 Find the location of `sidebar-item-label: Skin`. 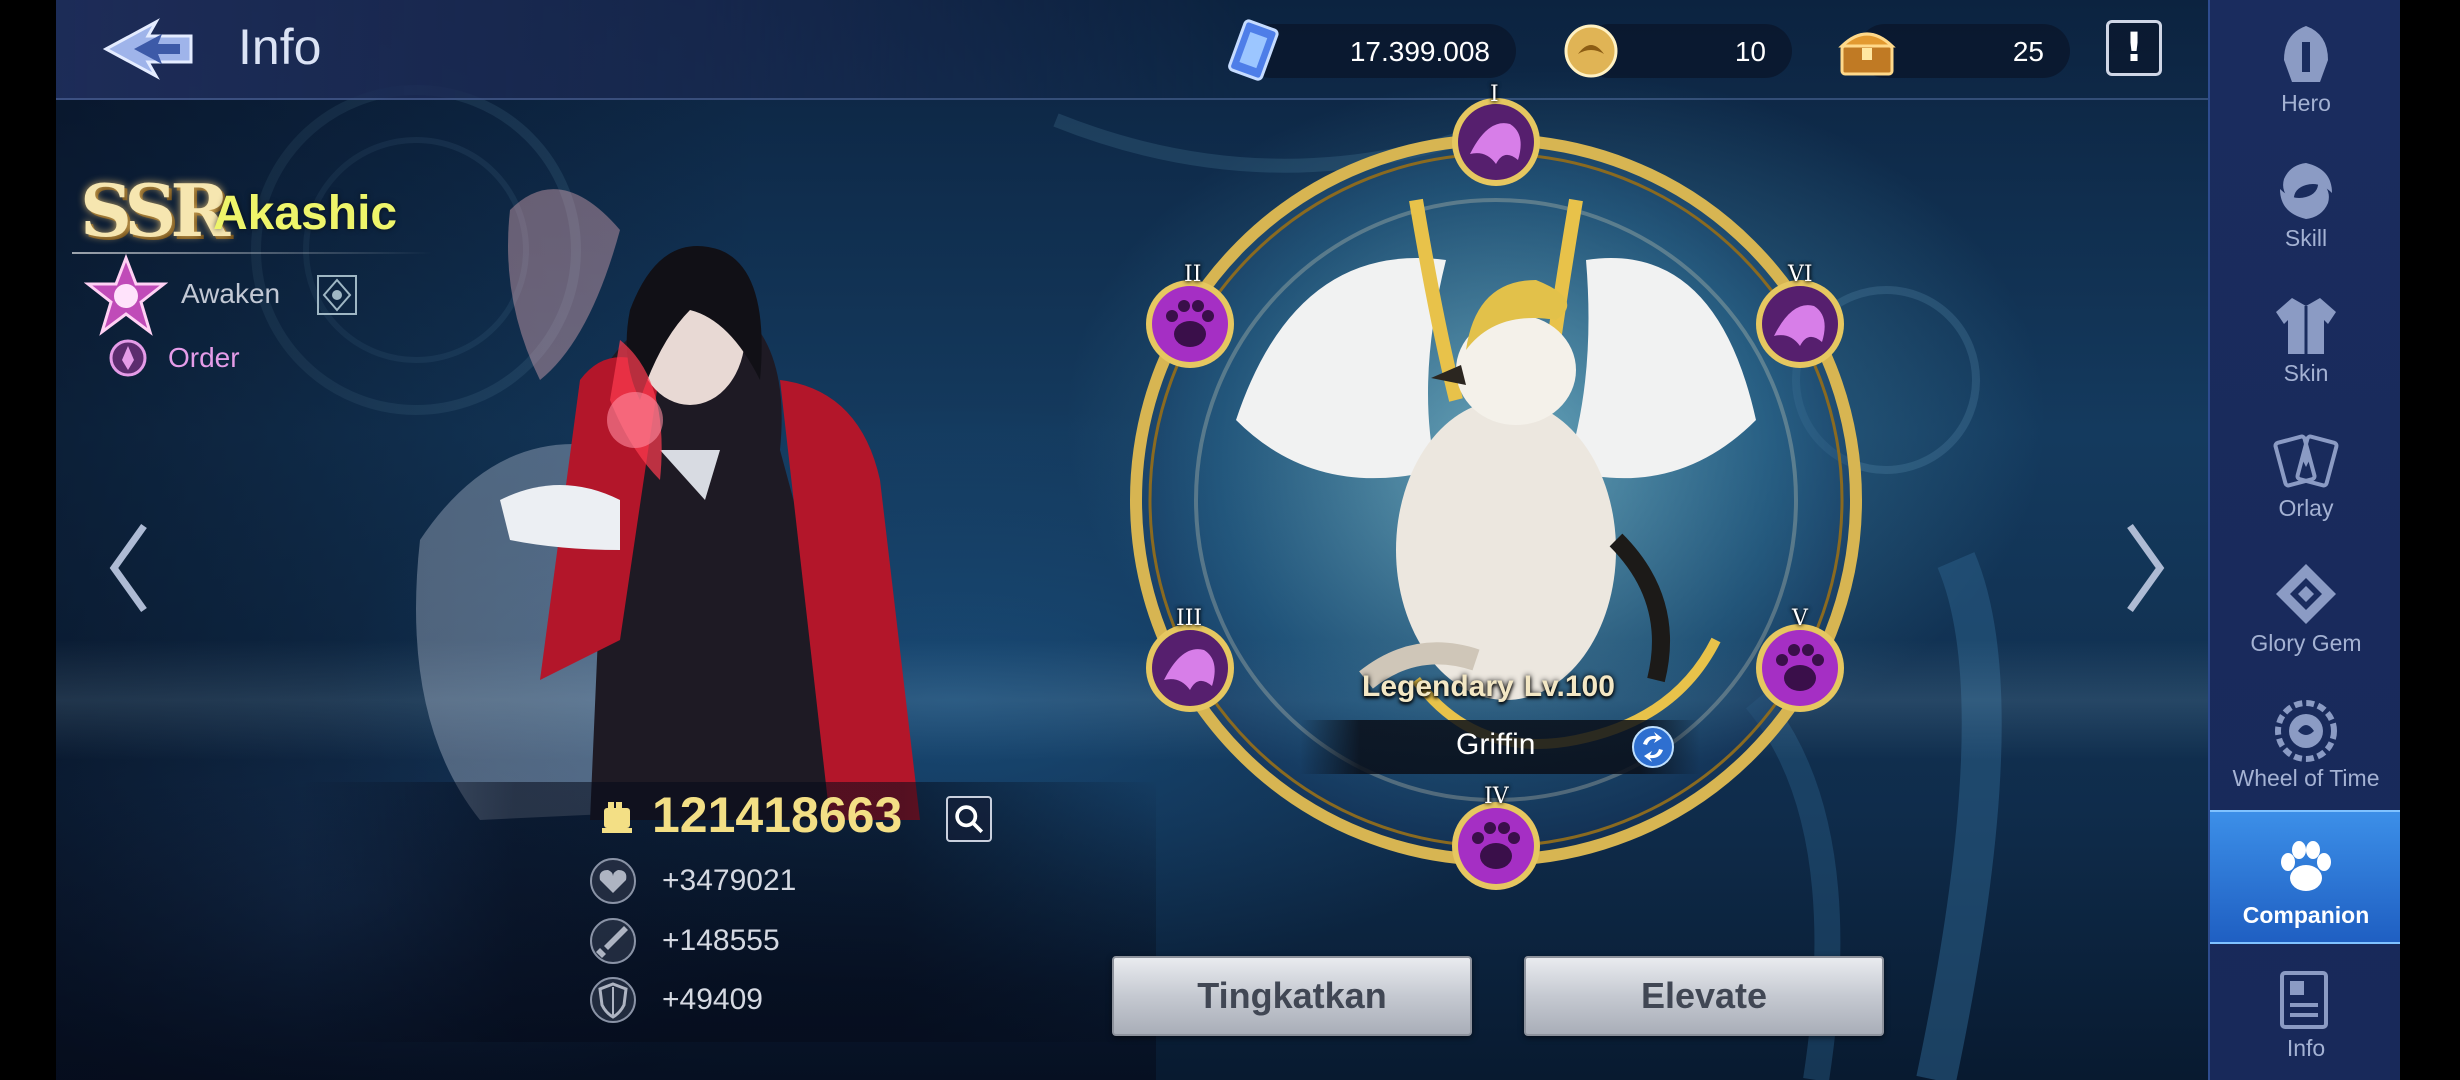

sidebar-item-label: Skin is located at coordinates (2306, 373).